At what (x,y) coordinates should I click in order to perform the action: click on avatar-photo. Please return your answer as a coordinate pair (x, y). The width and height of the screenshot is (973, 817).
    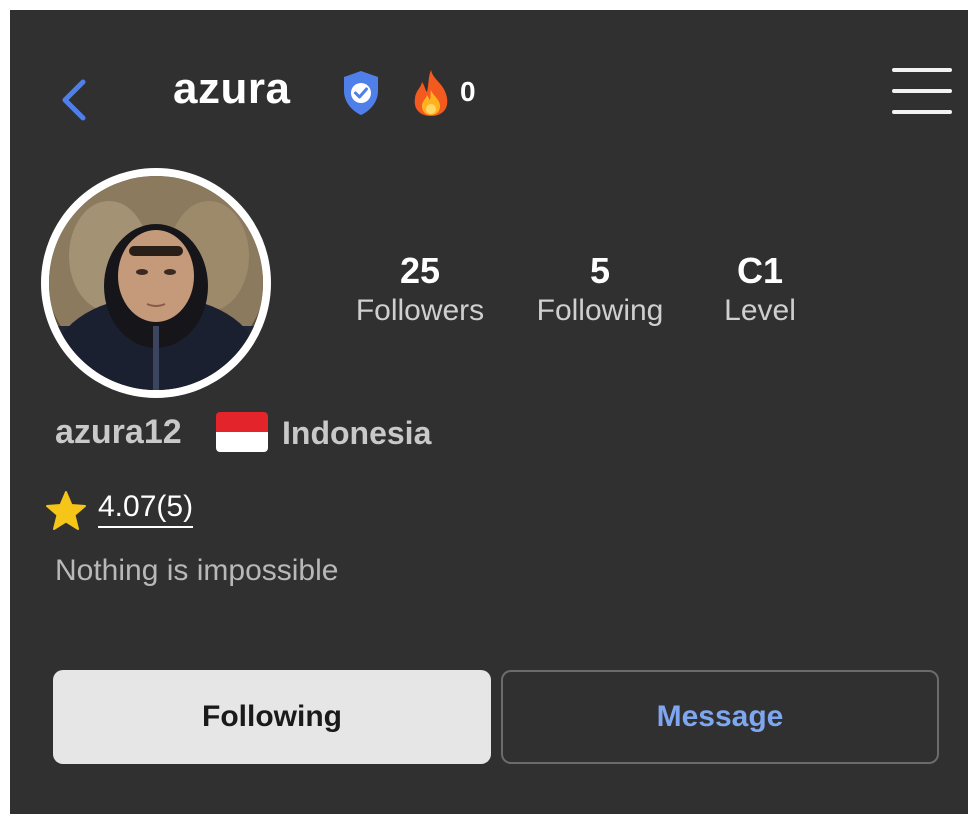
    Looking at the image, I should click on (156, 283).